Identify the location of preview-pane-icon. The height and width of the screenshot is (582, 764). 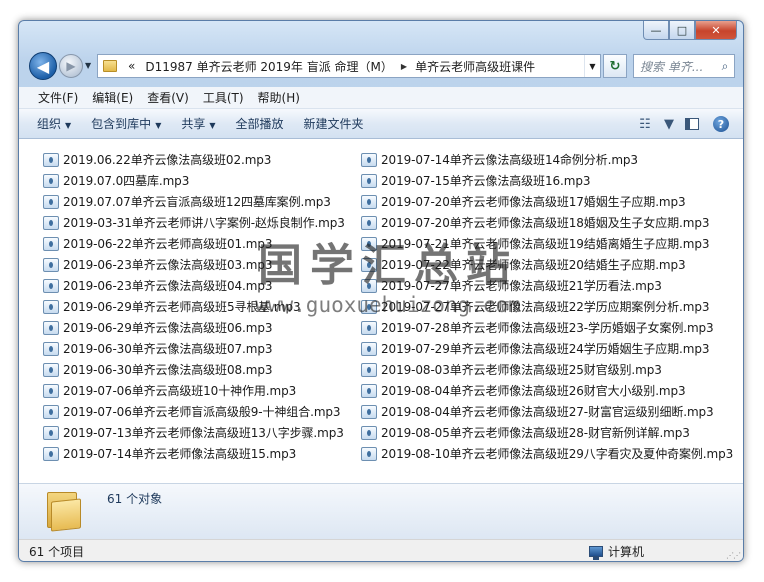
(692, 124).